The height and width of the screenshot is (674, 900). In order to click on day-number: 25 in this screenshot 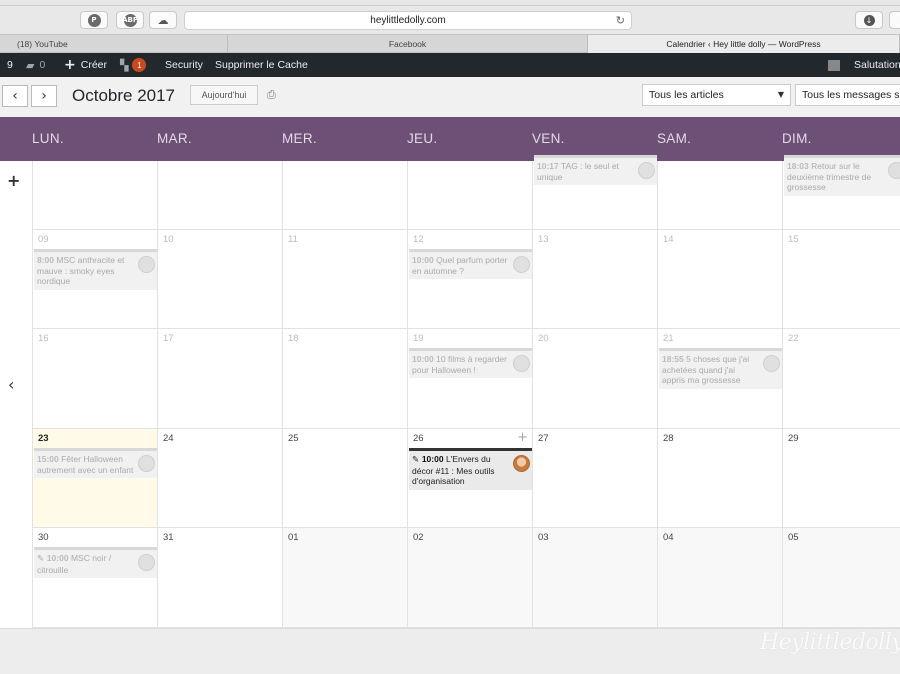, I will do `click(293, 438)`.